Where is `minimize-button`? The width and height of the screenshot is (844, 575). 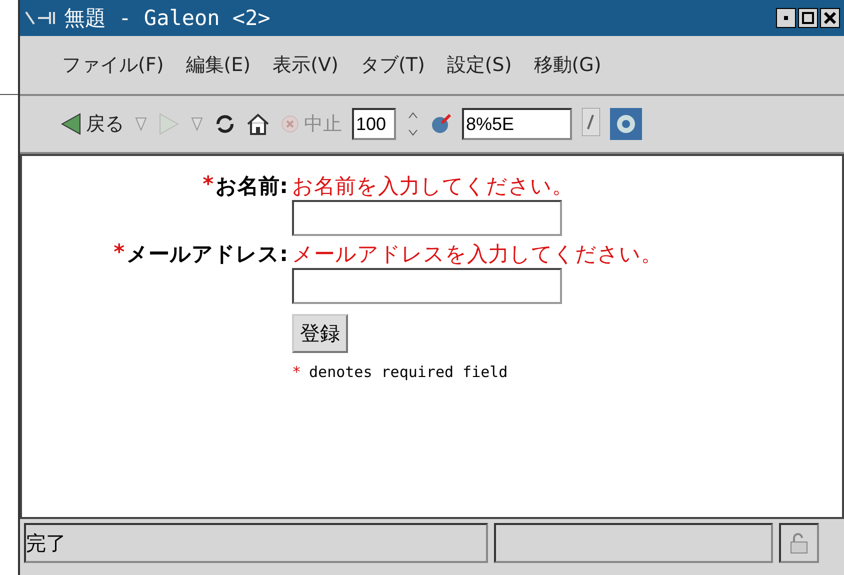 minimize-button is located at coordinates (786, 18).